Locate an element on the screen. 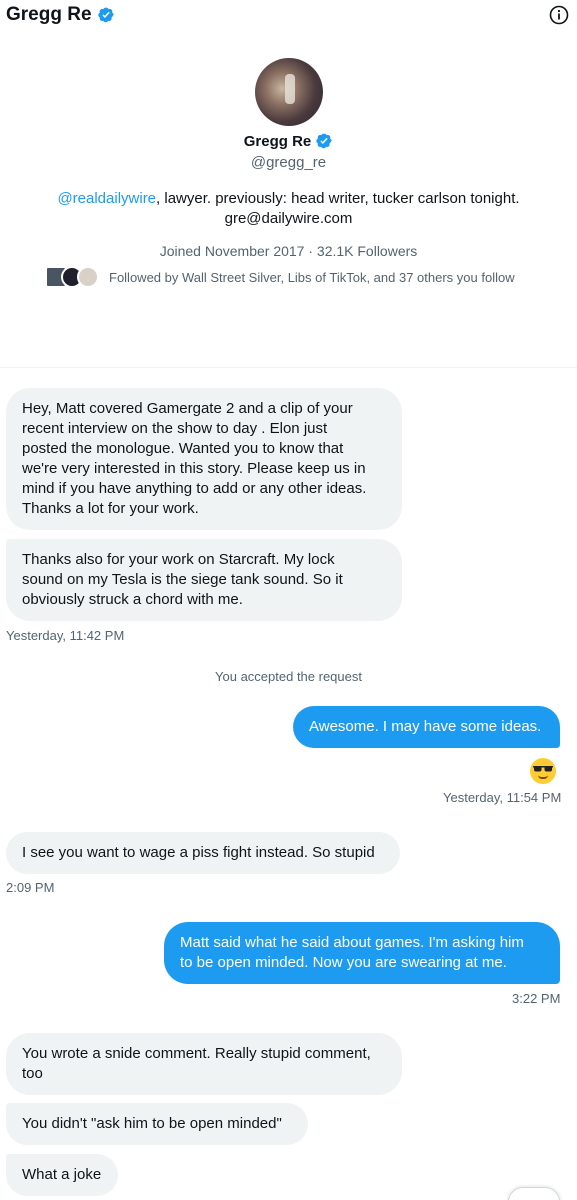 Image resolution: width=577 pixels, height=1200 pixels. message-timestamp: 2:09 PM is located at coordinates (30, 887).